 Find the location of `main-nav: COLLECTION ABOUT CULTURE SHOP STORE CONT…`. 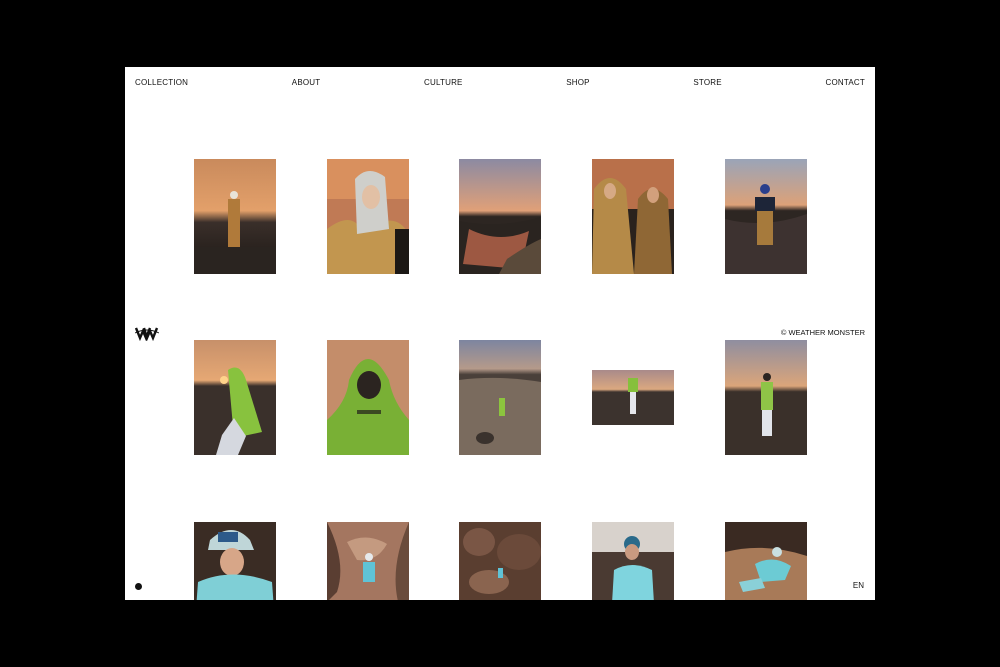

main-nav: COLLECTION ABOUT CULTURE SHOP STORE CONT… is located at coordinates (500, 82).